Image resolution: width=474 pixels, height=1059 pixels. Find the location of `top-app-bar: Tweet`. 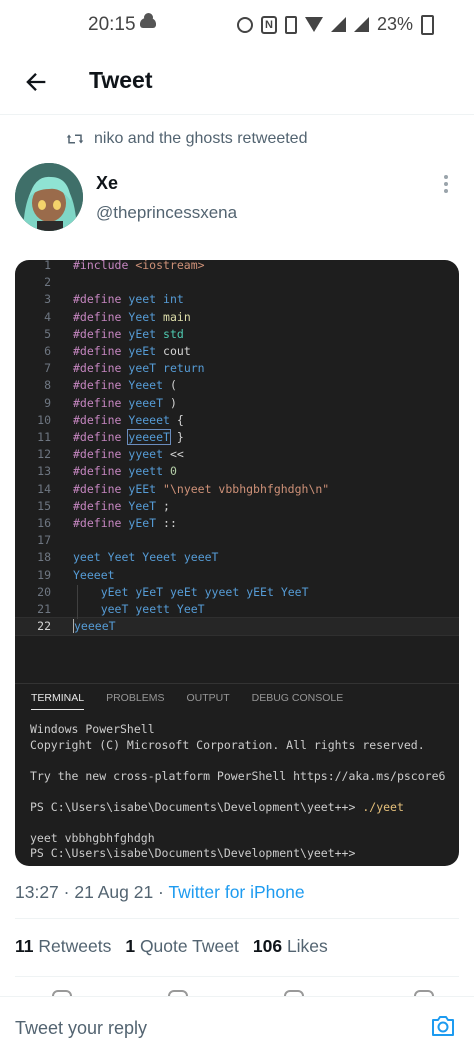

top-app-bar: Tweet is located at coordinates (237, 85).